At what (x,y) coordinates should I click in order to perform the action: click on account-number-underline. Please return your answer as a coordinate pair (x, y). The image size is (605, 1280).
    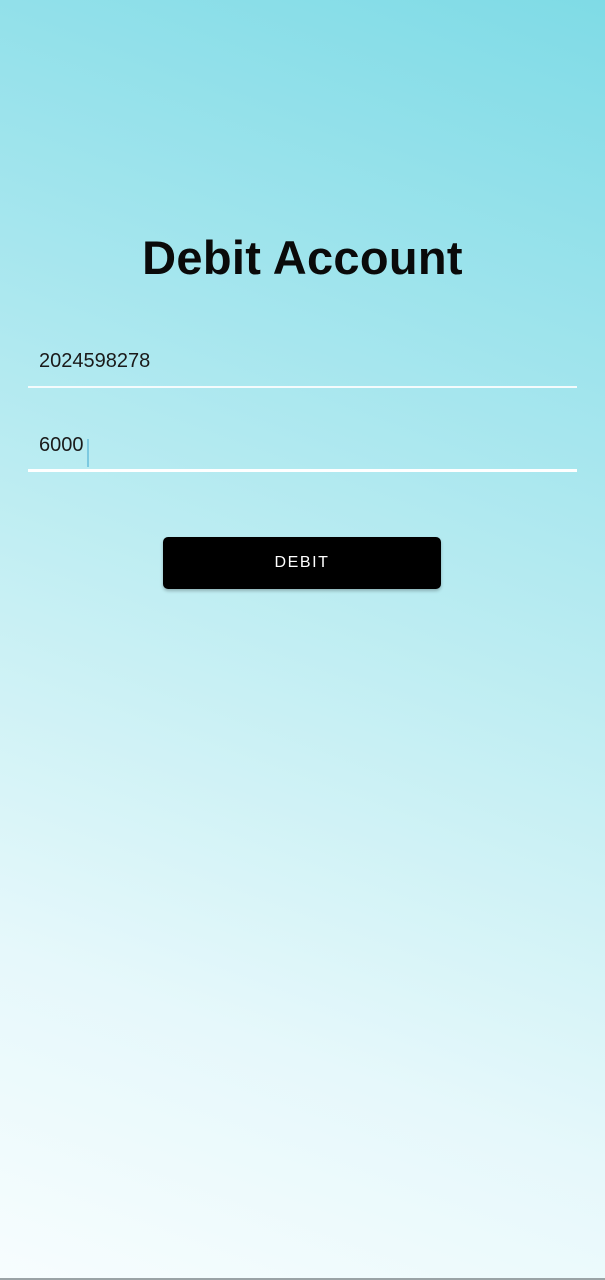
    Looking at the image, I should click on (302, 387).